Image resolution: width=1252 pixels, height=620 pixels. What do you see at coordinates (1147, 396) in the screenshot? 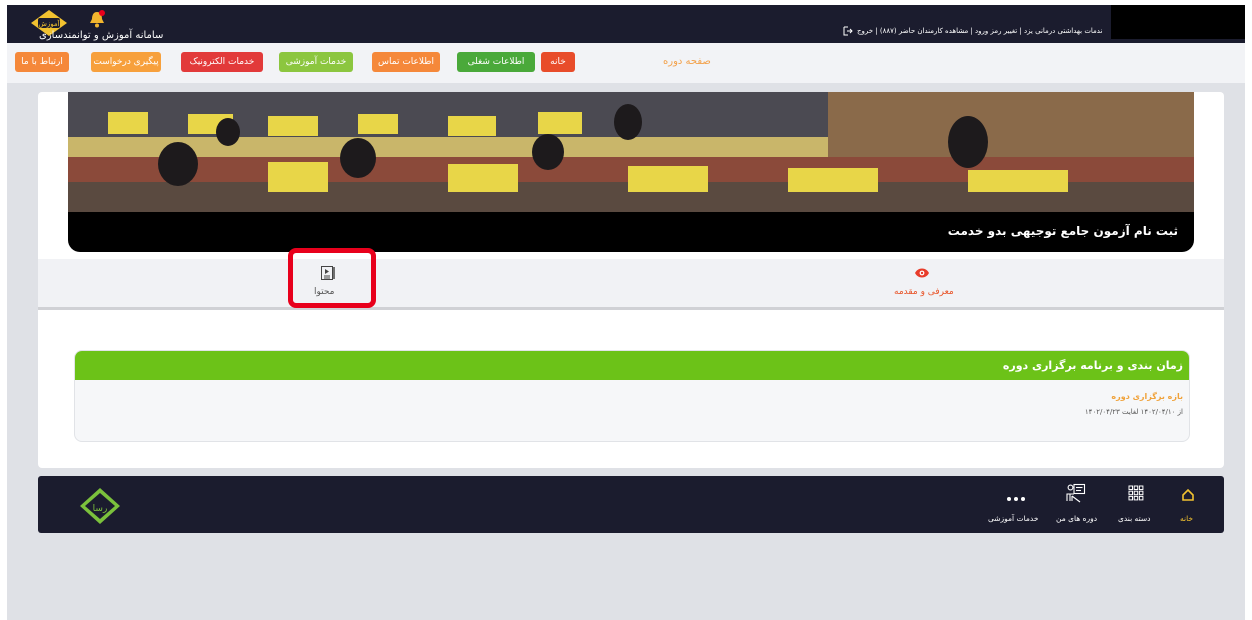
I see `period-label: بازه برگزاری دوره` at bounding box center [1147, 396].